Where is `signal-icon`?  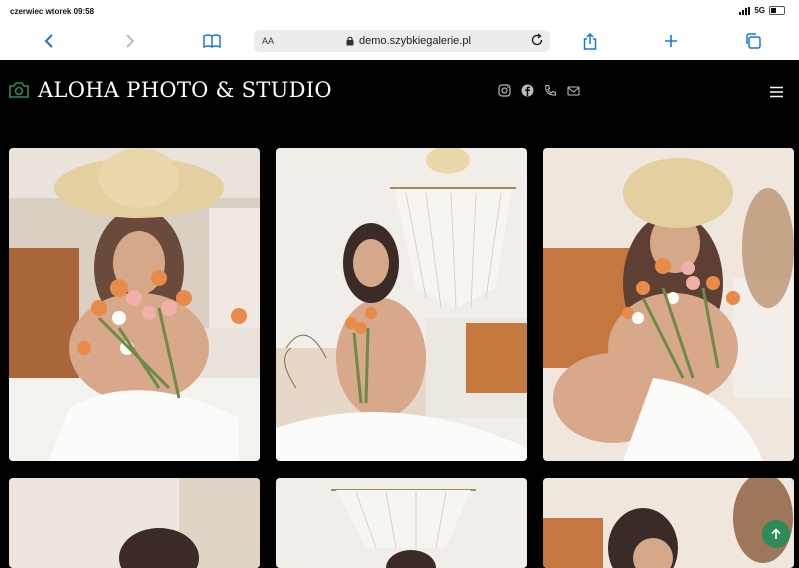 signal-icon is located at coordinates (745, 10).